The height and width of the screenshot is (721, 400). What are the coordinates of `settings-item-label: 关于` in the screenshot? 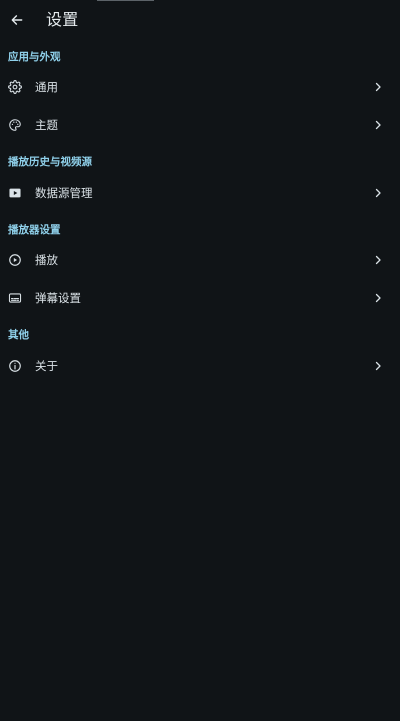 It's located at (46, 366).